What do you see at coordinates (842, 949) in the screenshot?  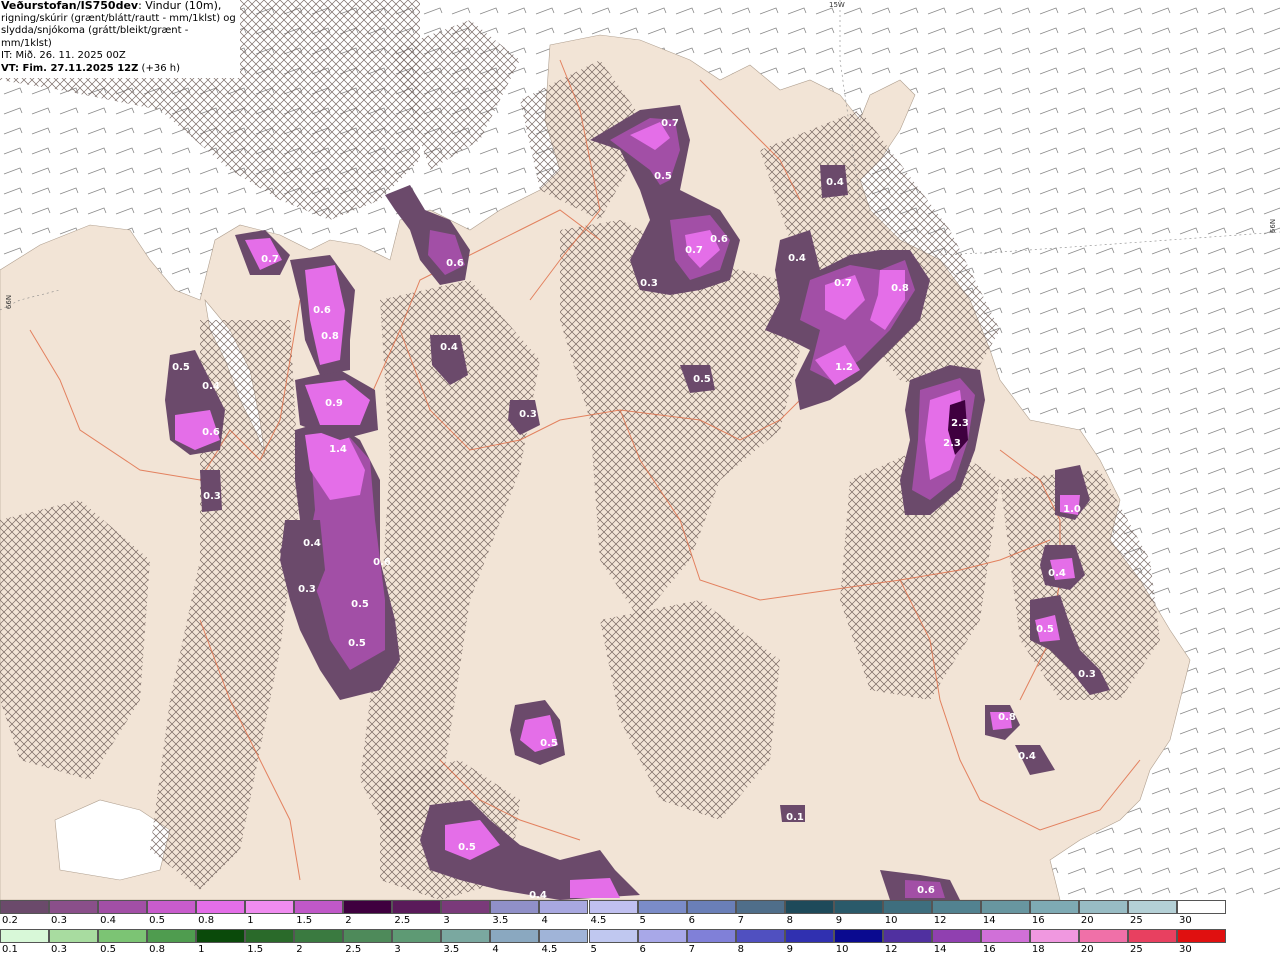 I see `rain-legend-tick-label: 10` at bounding box center [842, 949].